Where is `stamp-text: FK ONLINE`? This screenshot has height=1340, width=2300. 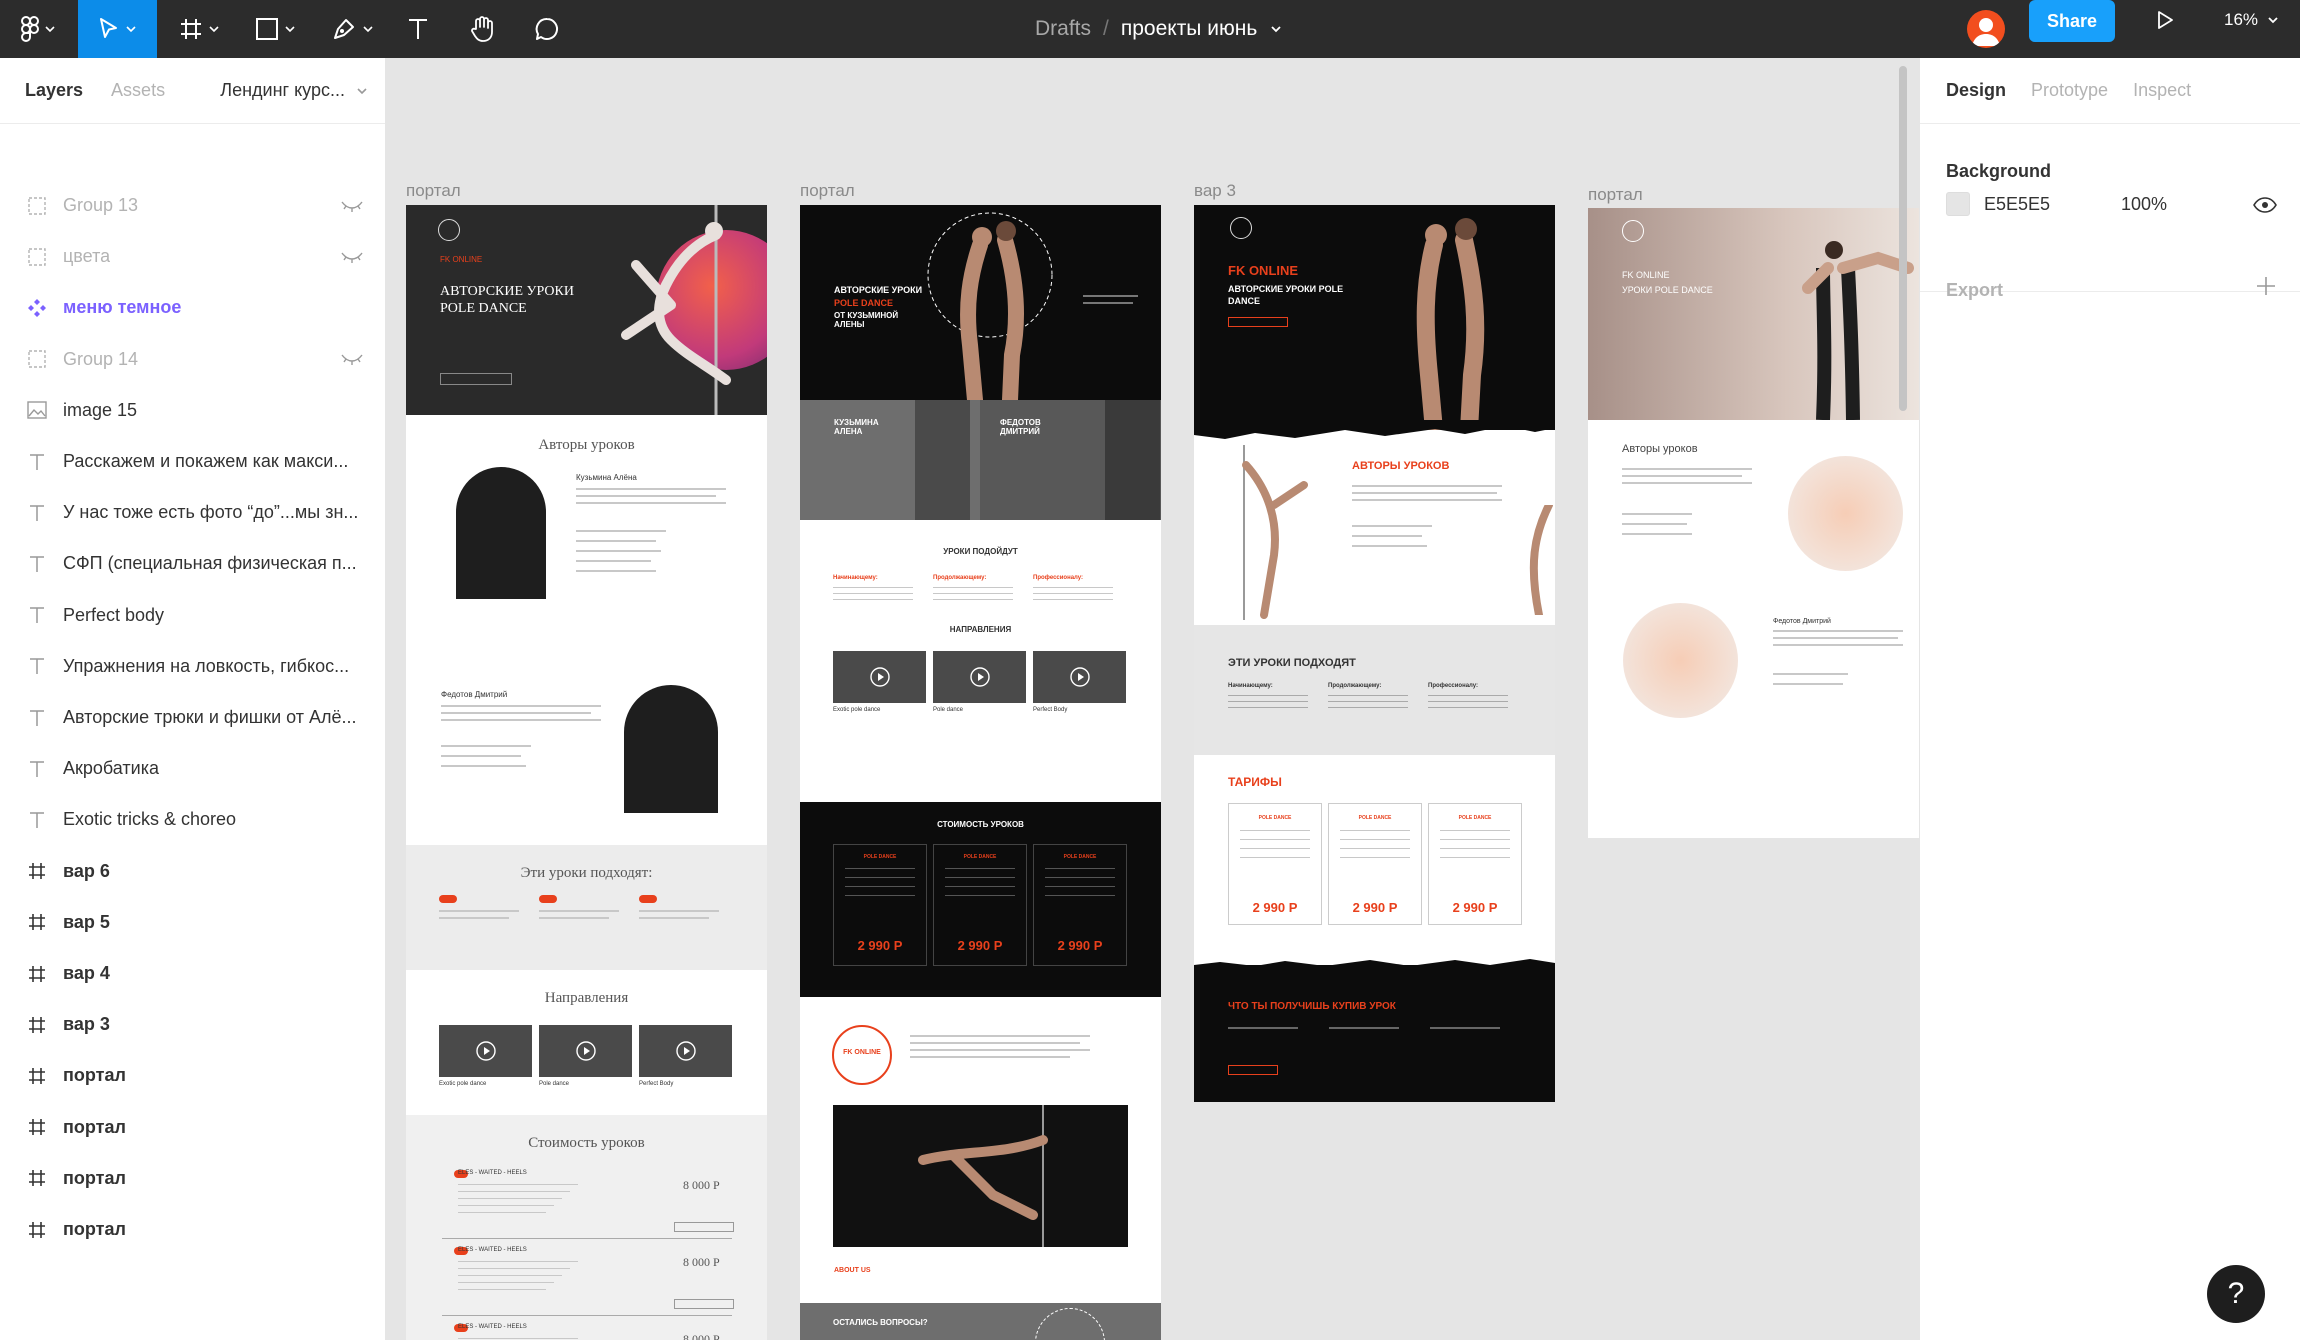
stamp-text: FK ONLINE is located at coordinates (862, 1052).